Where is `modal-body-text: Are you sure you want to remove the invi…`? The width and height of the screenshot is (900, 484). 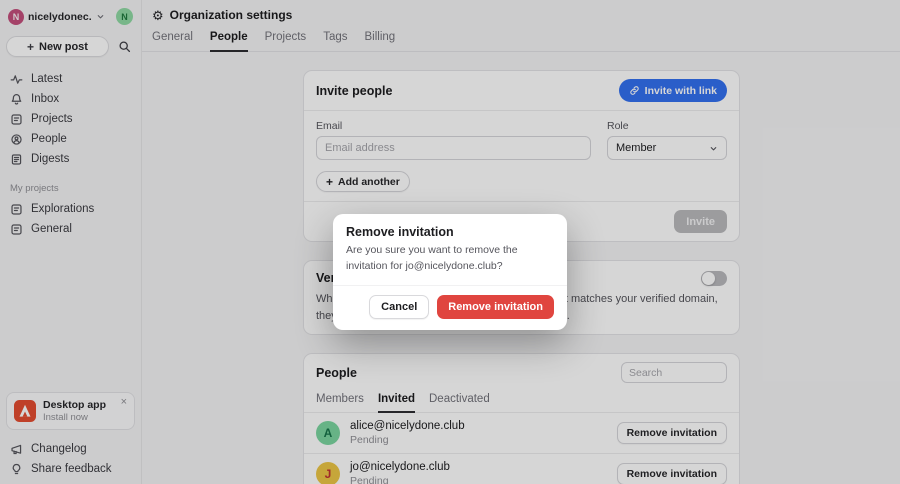
modal-body-text: Are you sure you want to remove the invi… is located at coordinates (432, 258).